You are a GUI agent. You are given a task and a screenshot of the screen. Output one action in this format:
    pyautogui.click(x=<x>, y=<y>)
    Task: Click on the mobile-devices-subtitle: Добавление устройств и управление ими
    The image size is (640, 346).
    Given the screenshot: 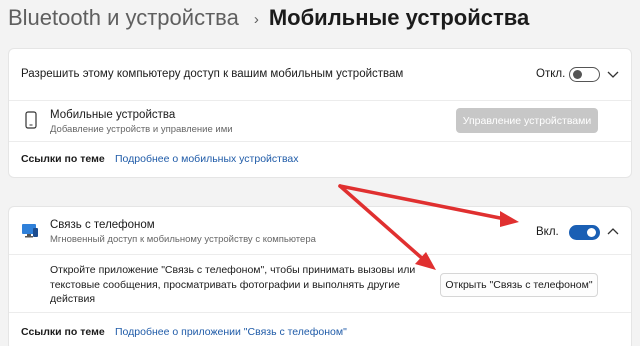 What is the action you would take?
    pyautogui.click(x=141, y=129)
    